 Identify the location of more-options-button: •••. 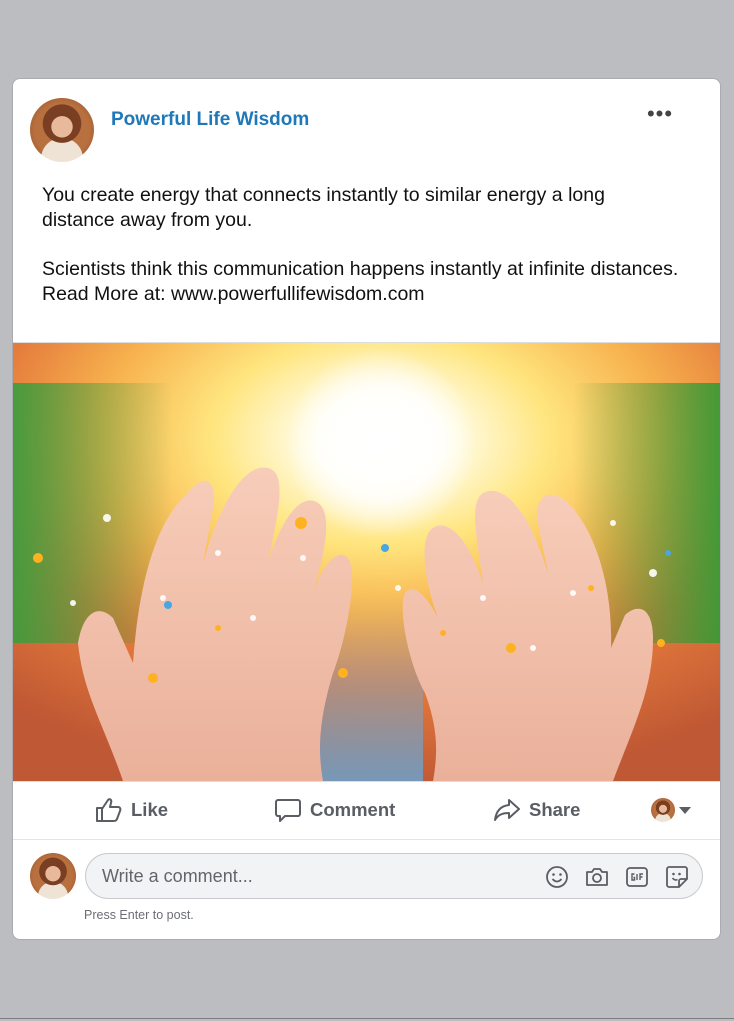
(660, 117).